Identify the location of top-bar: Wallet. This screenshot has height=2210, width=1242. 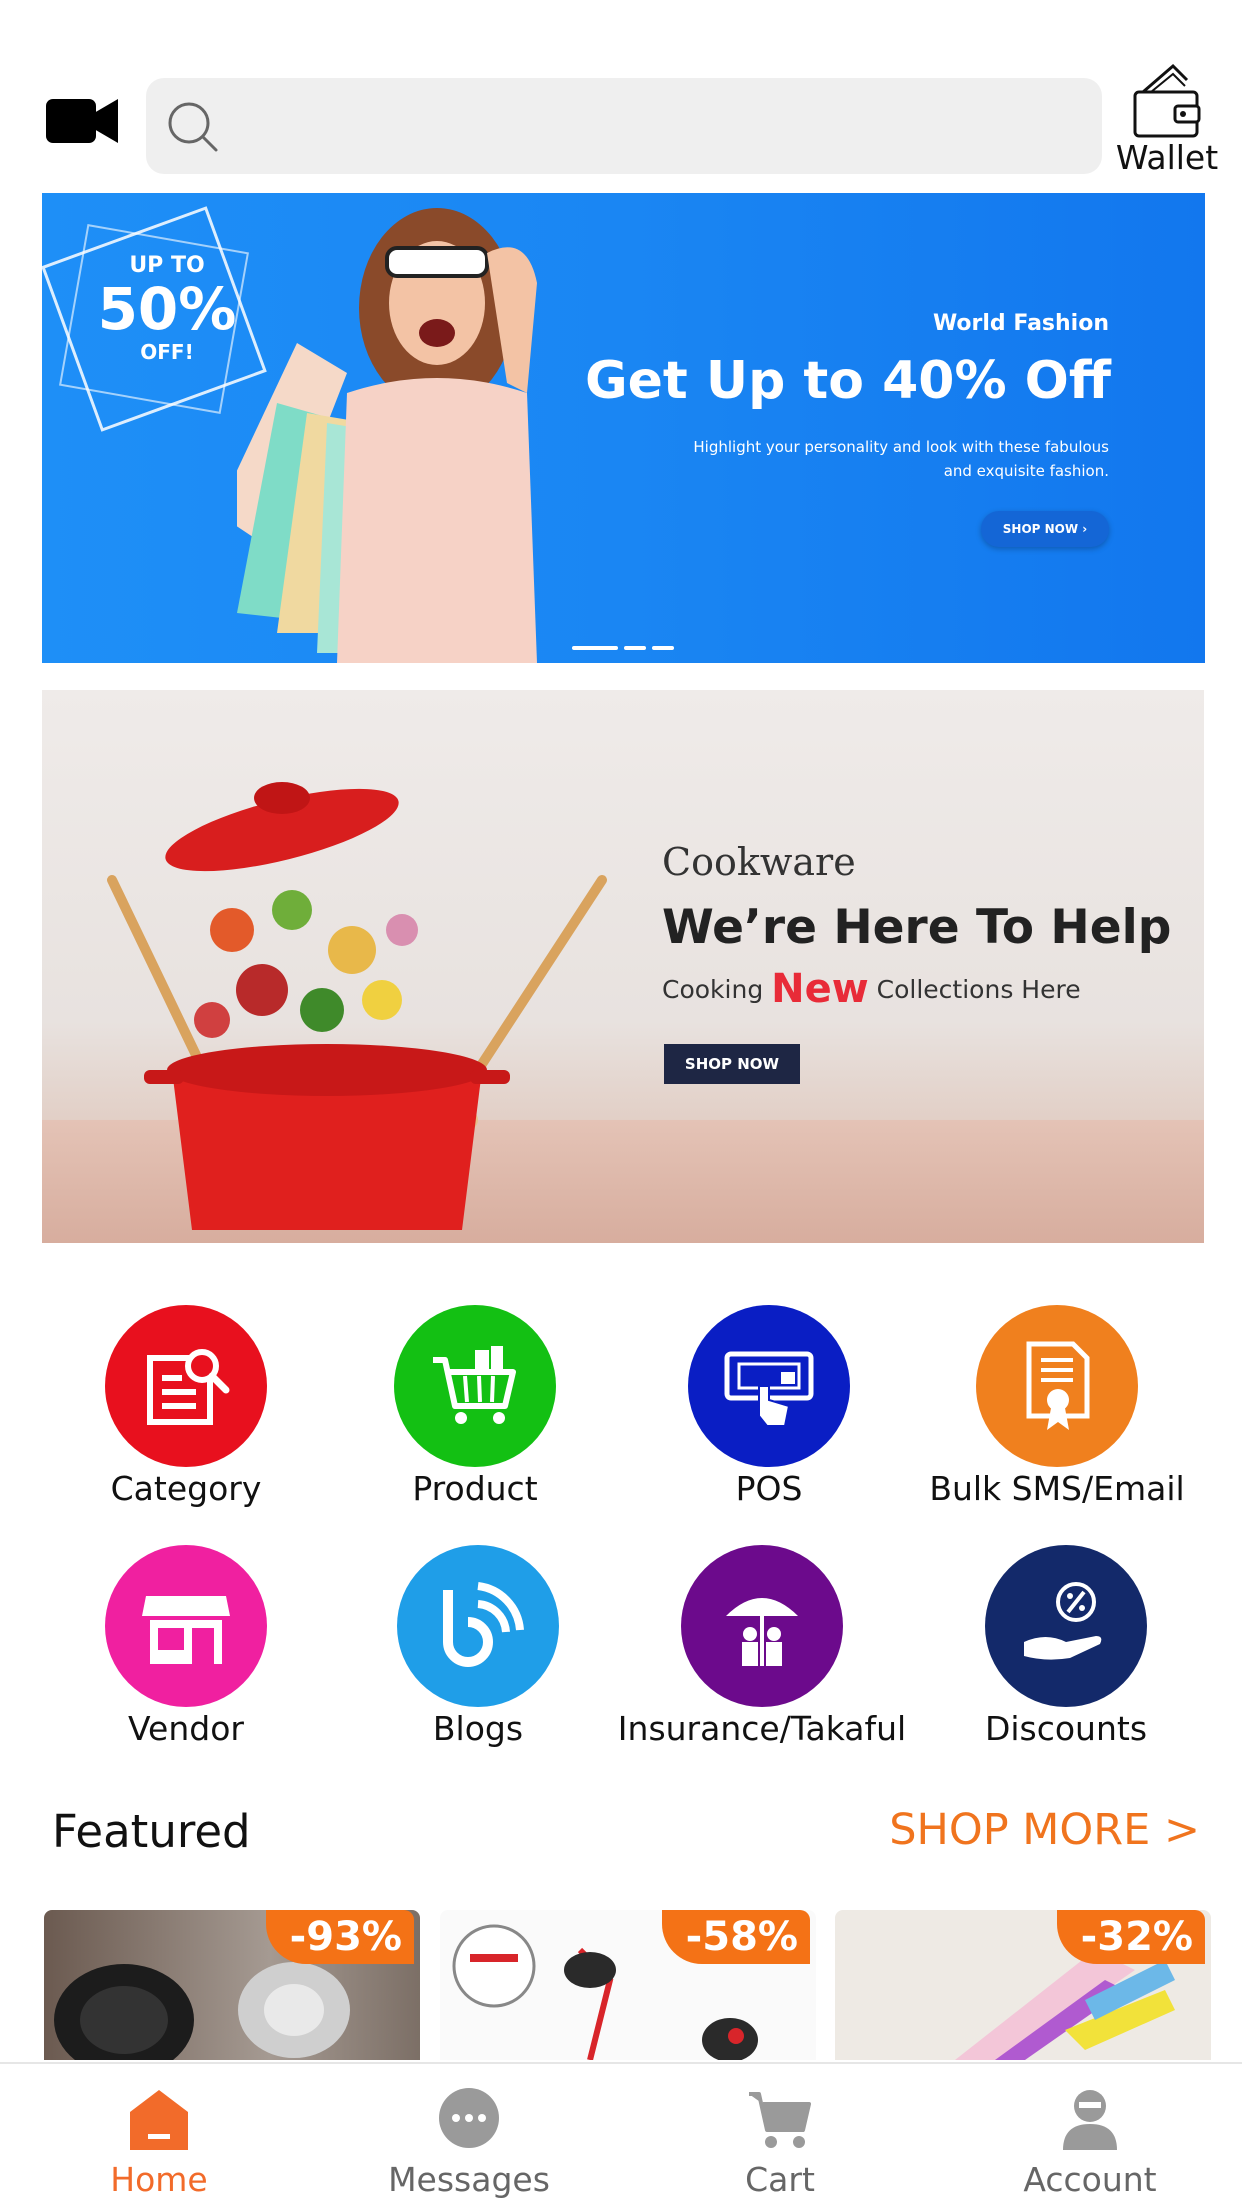
(621, 95).